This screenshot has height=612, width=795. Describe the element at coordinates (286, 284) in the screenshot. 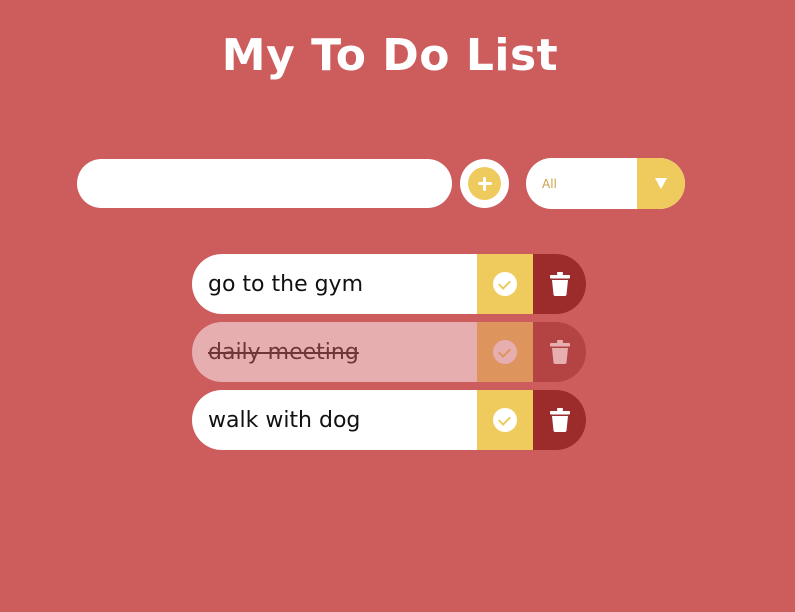

I see `todo-text: go to the gym` at that location.